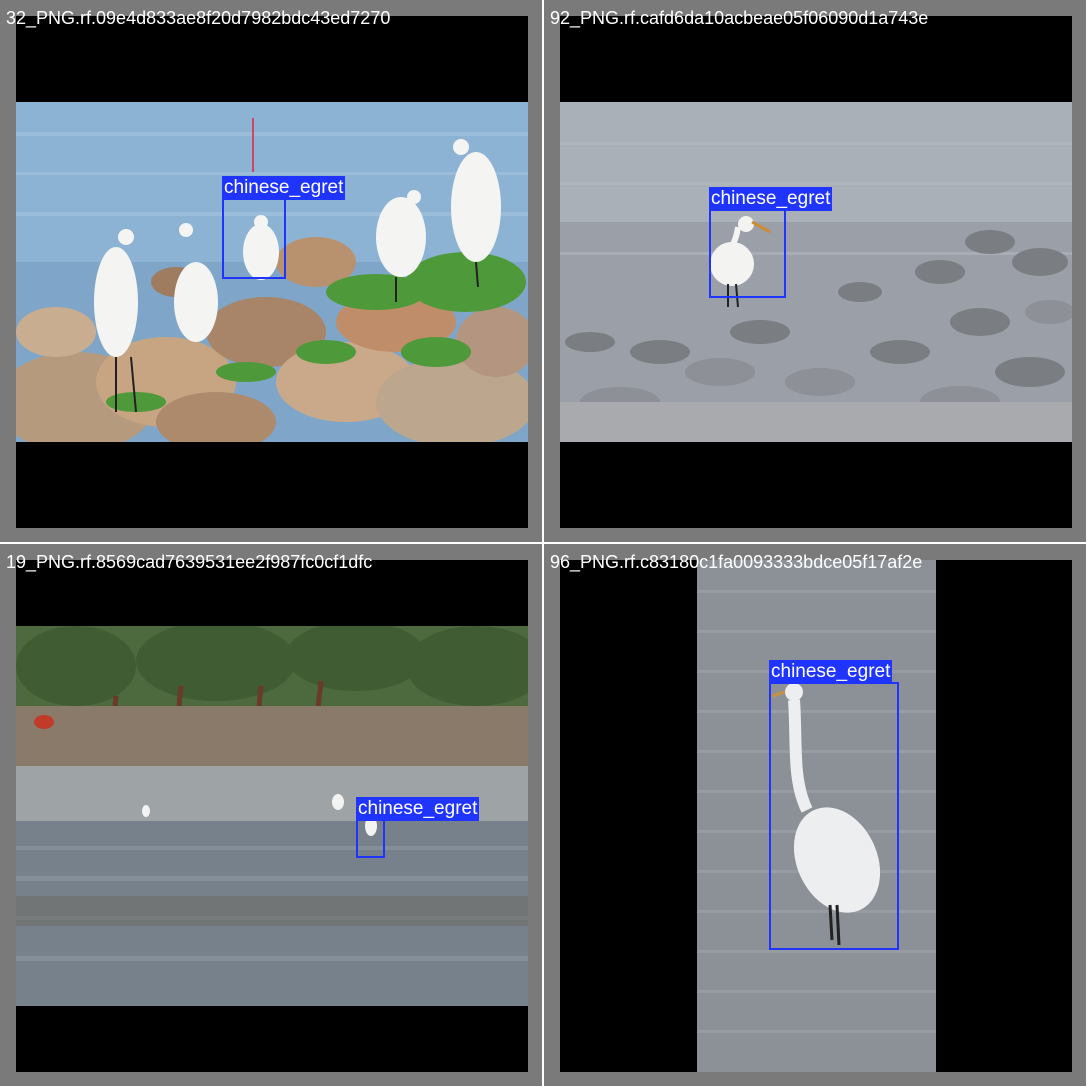 The height and width of the screenshot is (1088, 1088). What do you see at coordinates (198, 18) in the screenshot?
I see `tile-filename: 32_PNG.rf.09e4d833ae8f20d7982bdc43ed7270` at bounding box center [198, 18].